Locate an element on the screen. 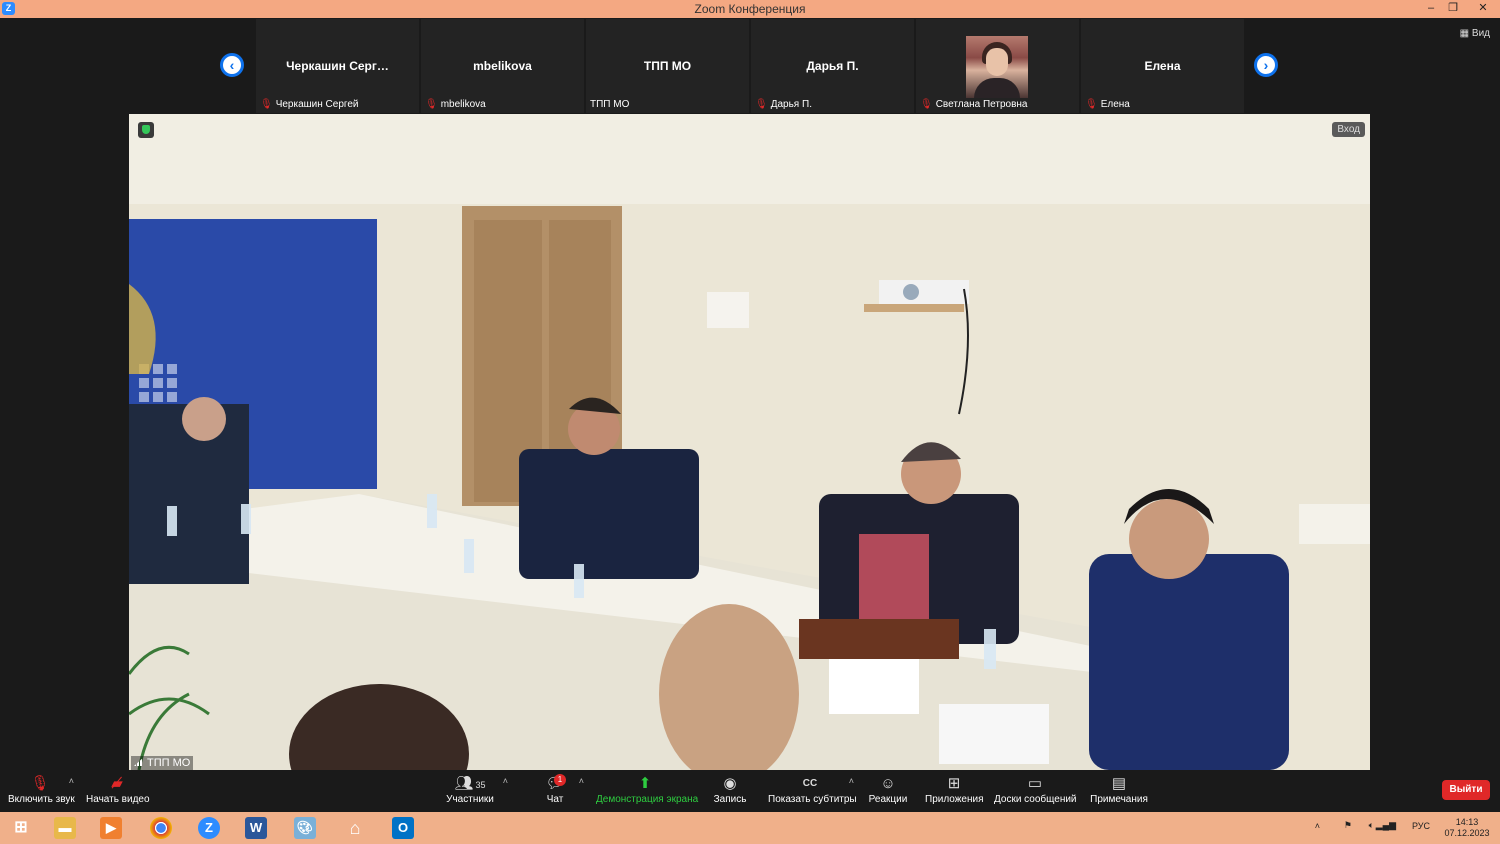  start-button: ⊞ is located at coordinates (20, 828).